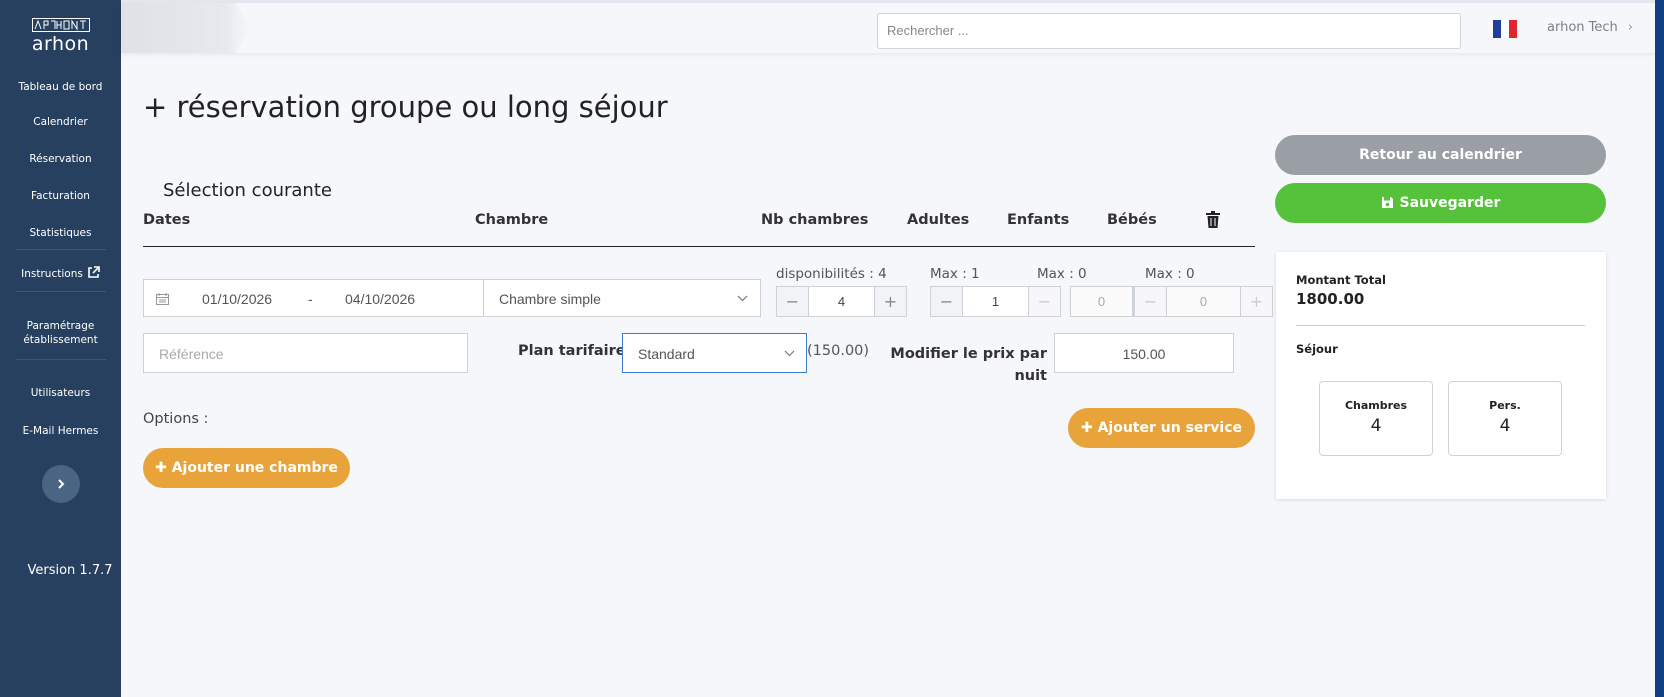  I want to click on adults-value: 1, so click(995, 301).